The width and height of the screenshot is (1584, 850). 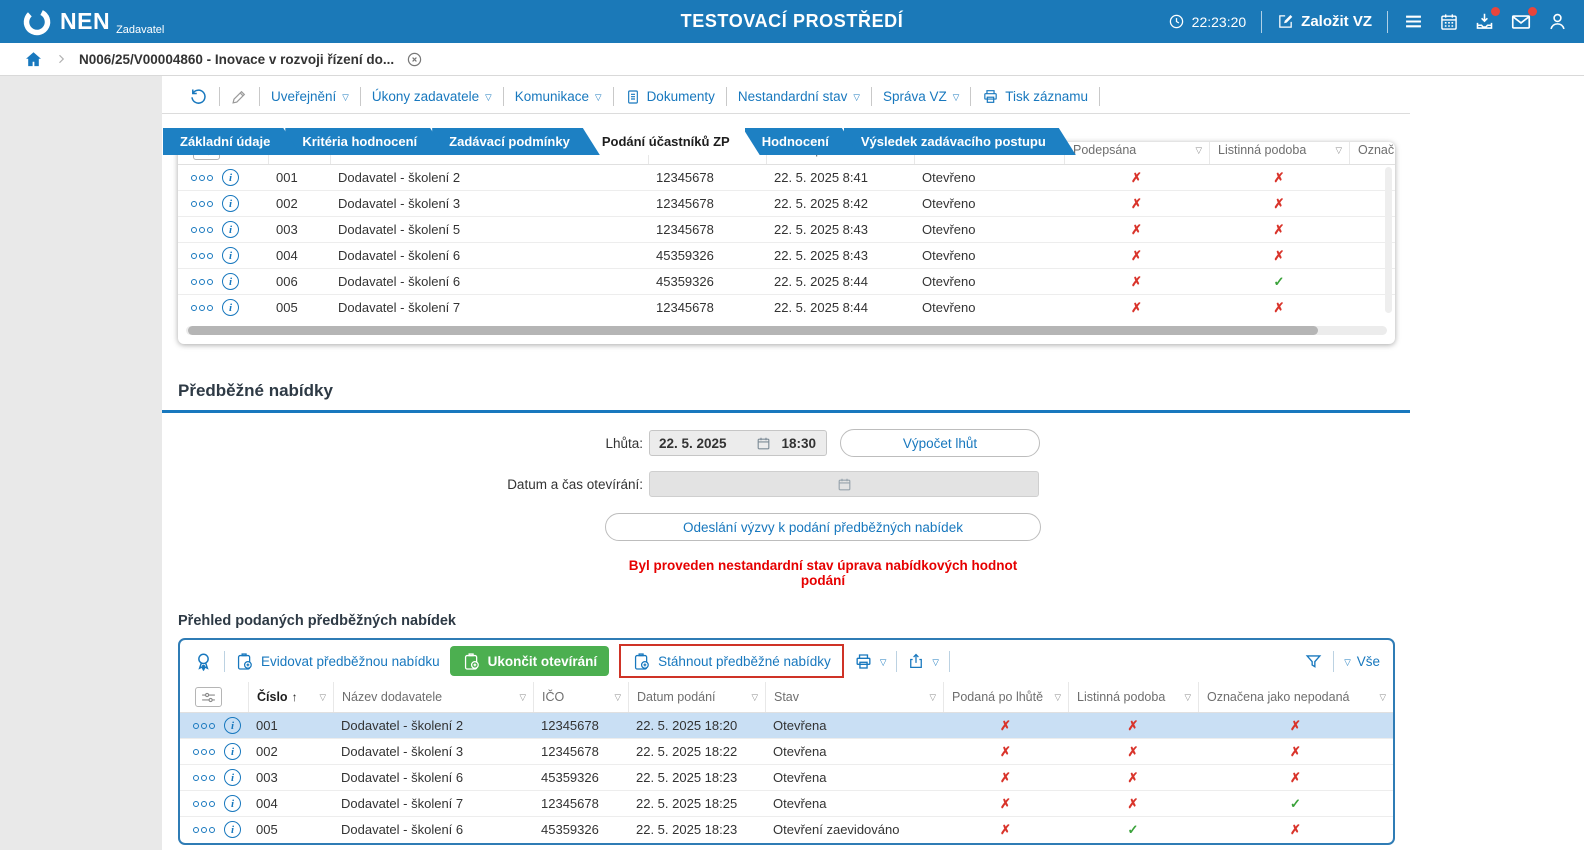 What do you see at coordinates (1295, 697) in the screenshot?
I see `column-header: Označena jako nepodaná ▽` at bounding box center [1295, 697].